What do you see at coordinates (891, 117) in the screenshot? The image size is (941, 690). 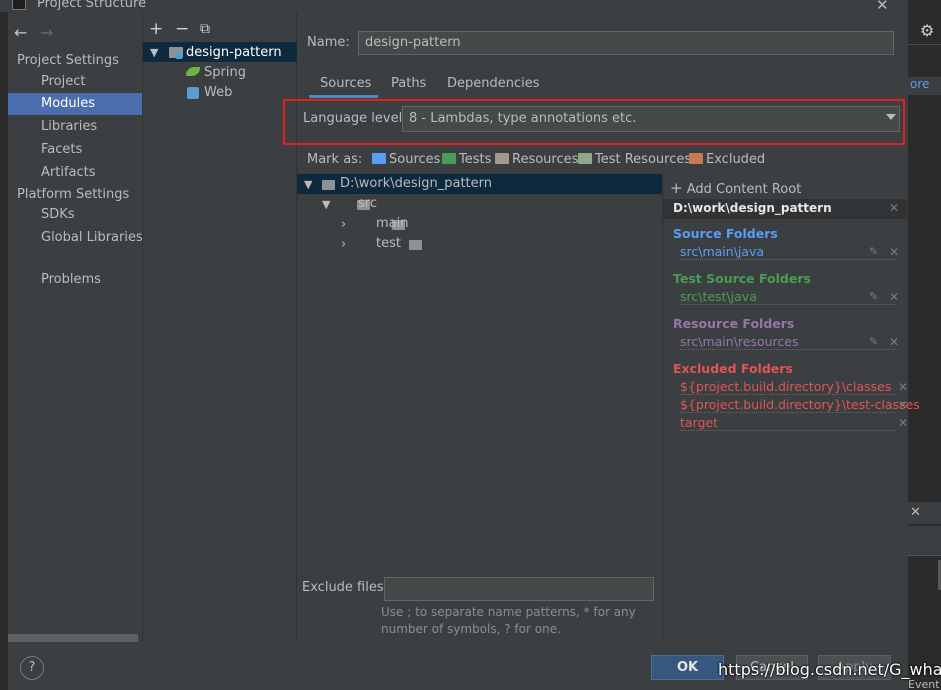 I see `dropdown-arrow-icon` at bounding box center [891, 117].